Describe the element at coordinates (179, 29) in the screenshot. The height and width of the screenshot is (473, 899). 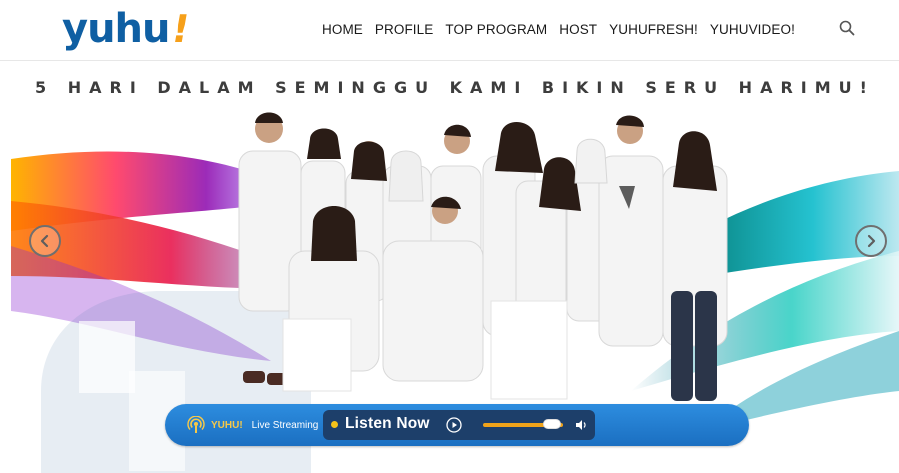
I see `logo-mark: !` at that location.